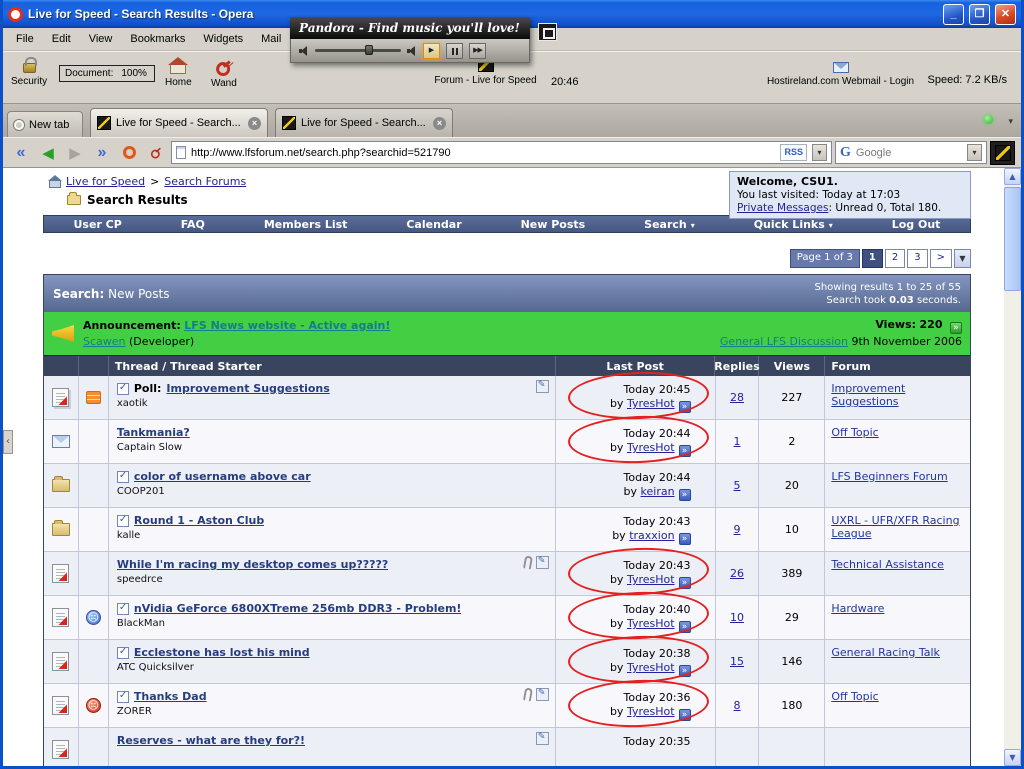  Describe the element at coordinates (21, 152) in the screenshot. I see `rewind-button: «` at that location.